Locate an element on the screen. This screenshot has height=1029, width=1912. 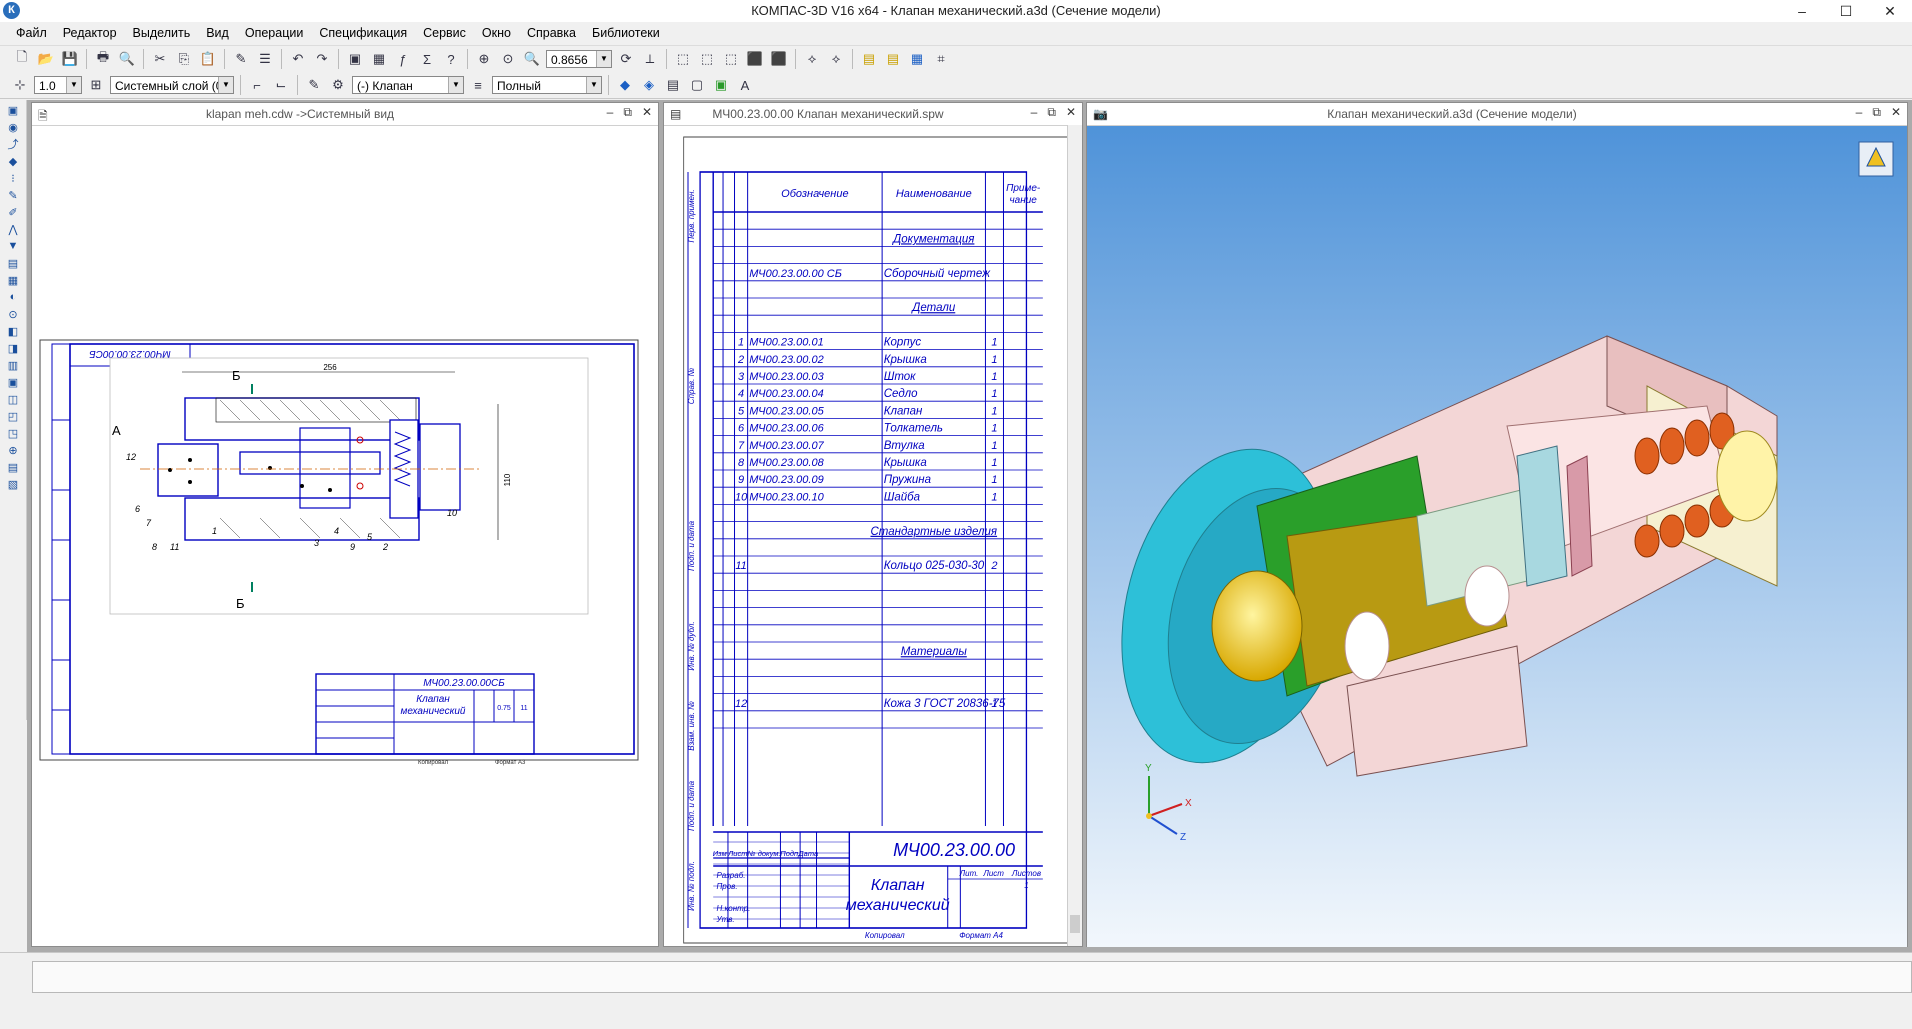
properties-icon: ✎ is located at coordinates (241, 59).